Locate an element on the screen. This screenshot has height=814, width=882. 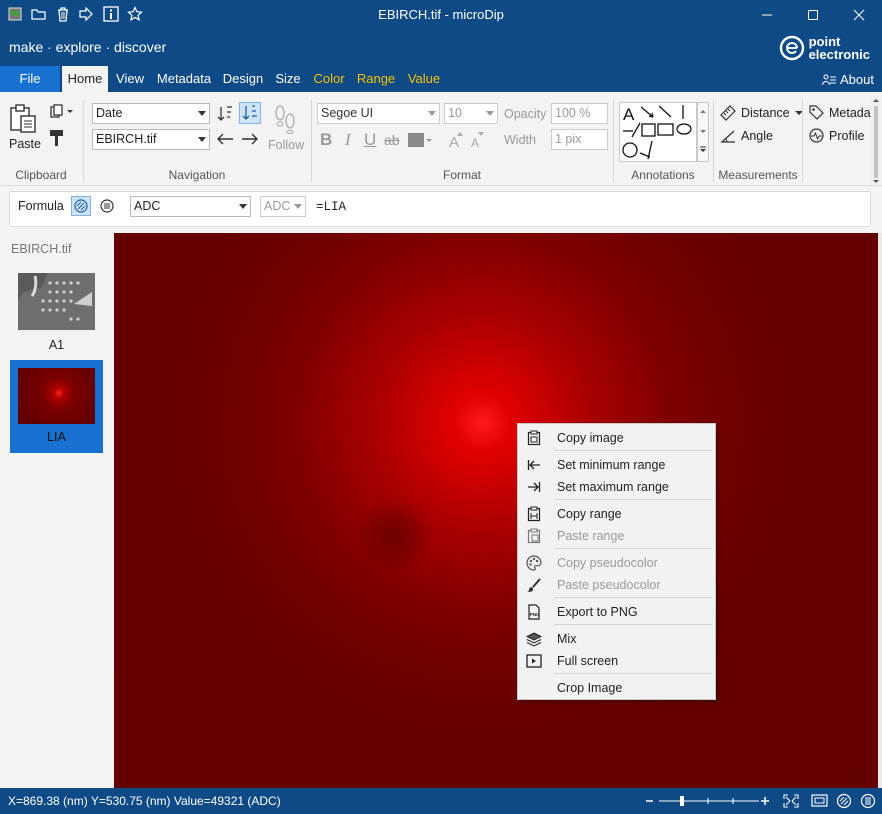
annotation-gallery: A is located at coordinates (658, 132).